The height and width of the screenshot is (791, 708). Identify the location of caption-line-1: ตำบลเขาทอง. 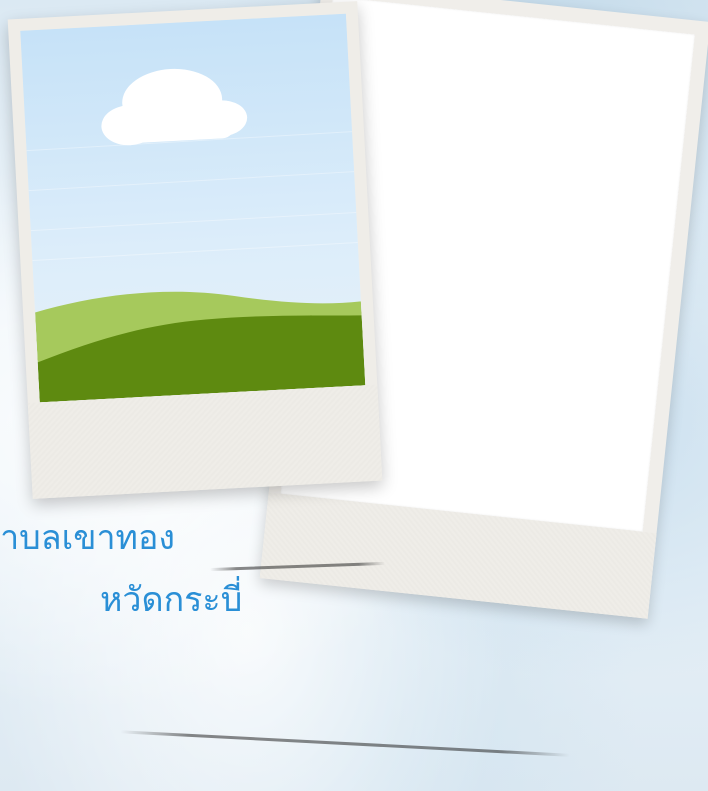
(87, 538).